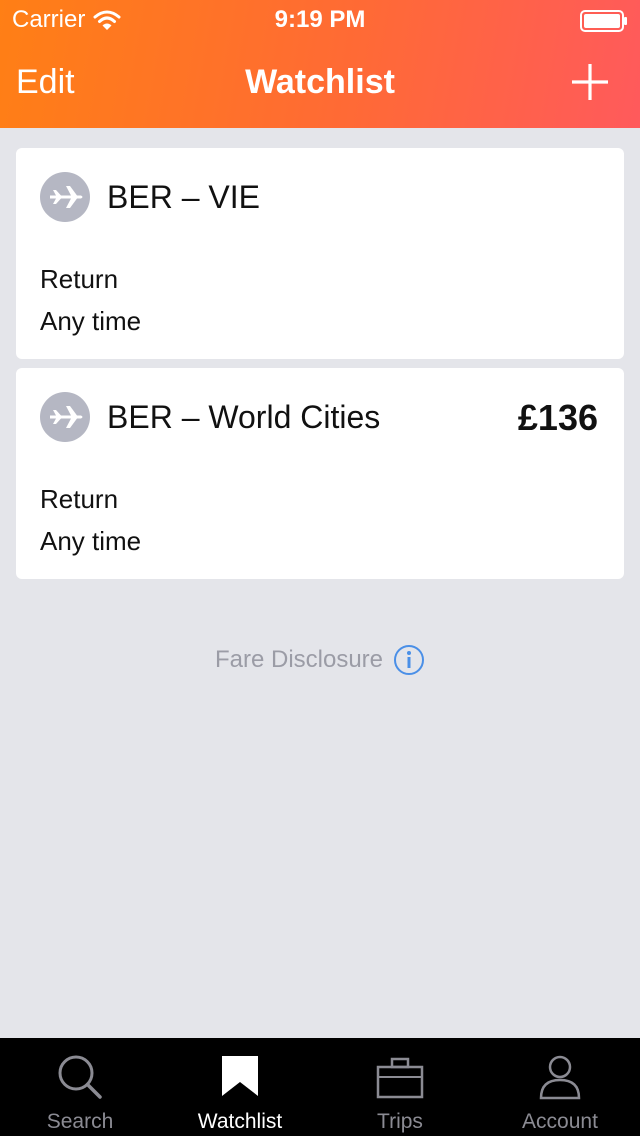 The image size is (640, 1136). I want to click on status-time: 9:19 PM, so click(320, 19).